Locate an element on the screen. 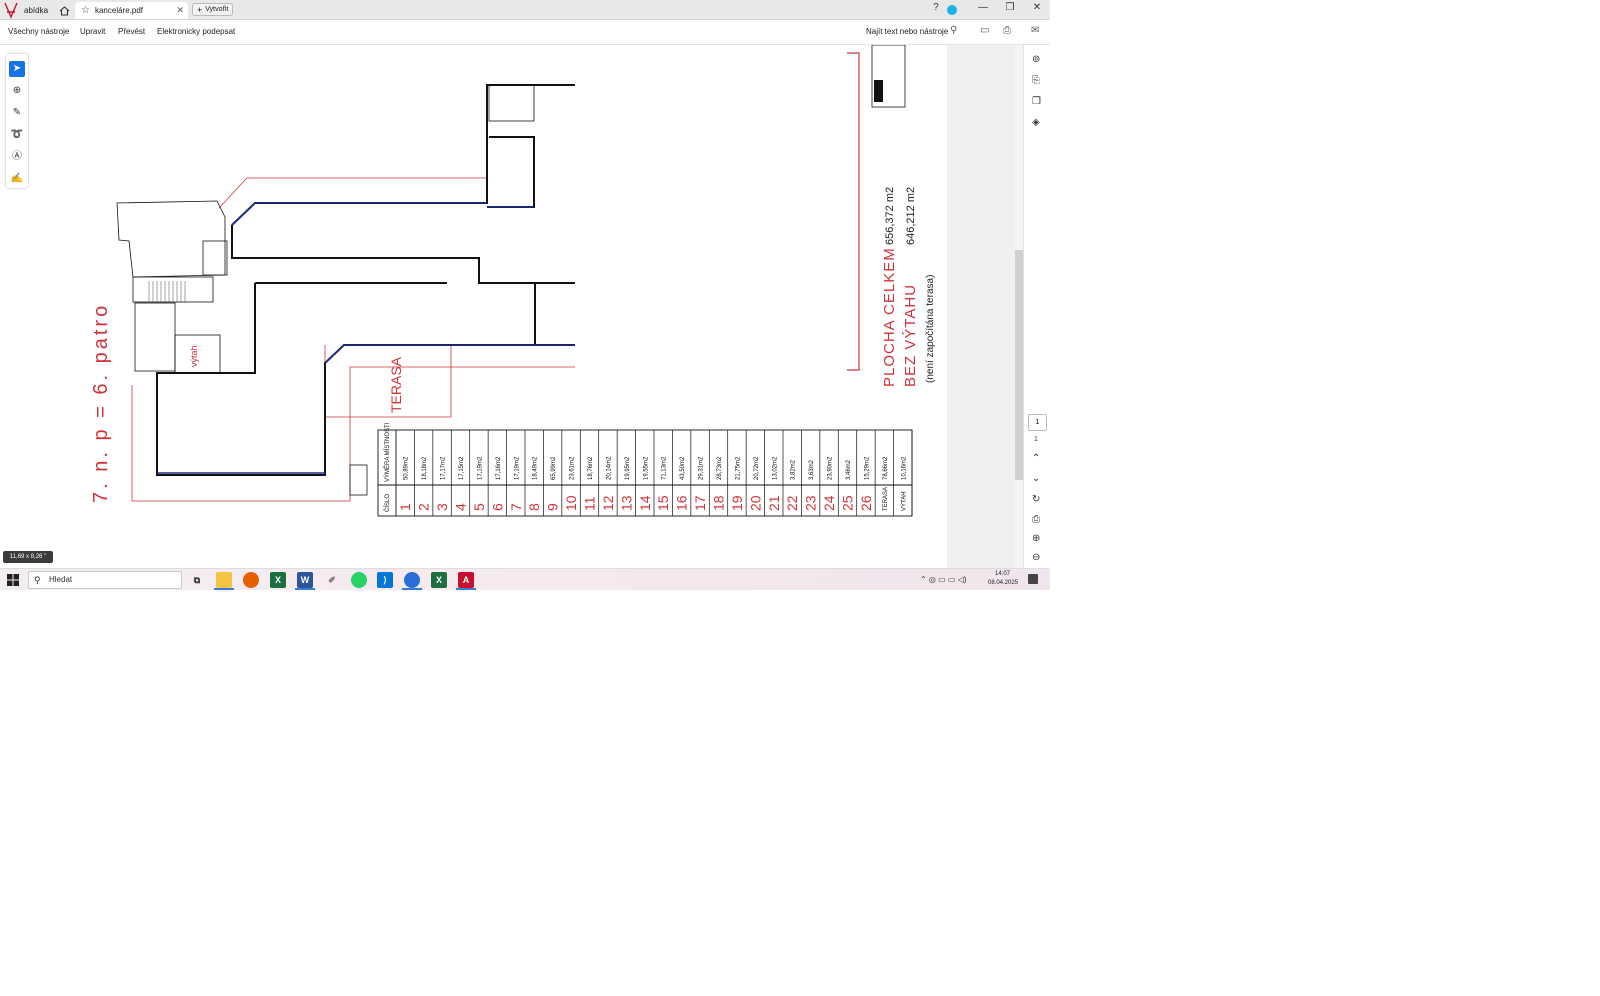 Image resolution: width=1600 pixels, height=996 pixels. plocha-celkem-label: PLOCHA CELKEM is located at coordinates (889, 317).